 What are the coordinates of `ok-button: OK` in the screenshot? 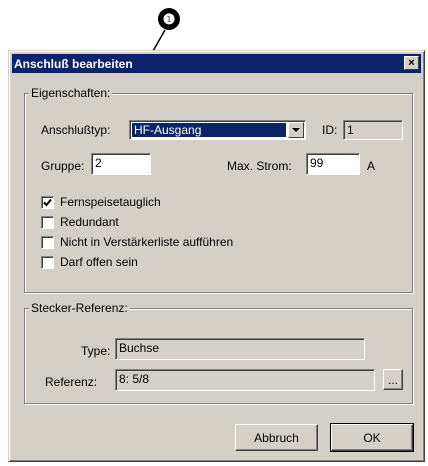 It's located at (372, 437).